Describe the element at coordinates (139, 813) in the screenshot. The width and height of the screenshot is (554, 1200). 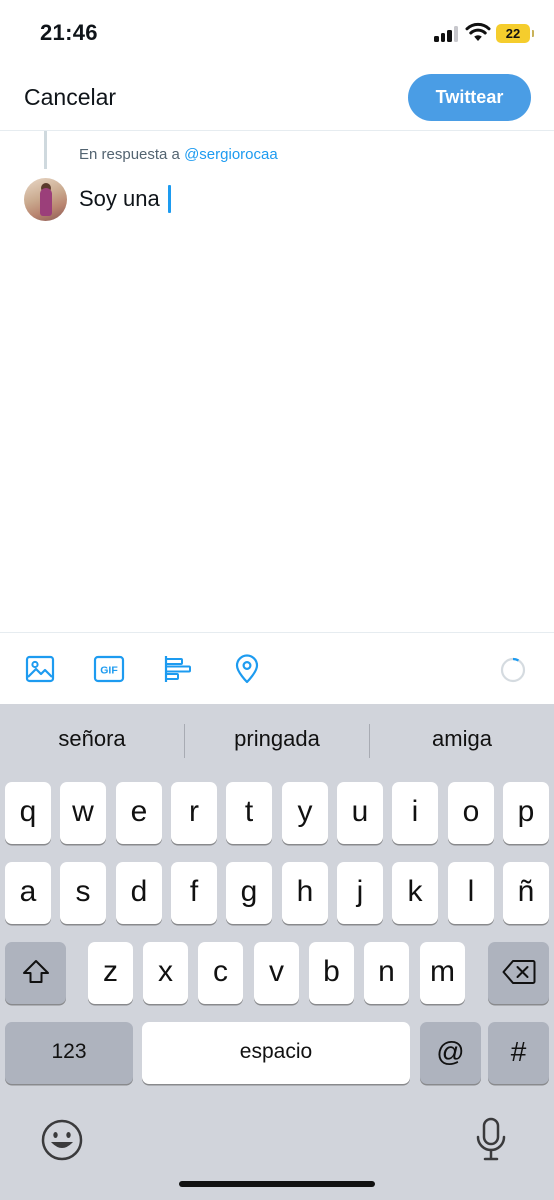
I see `key-e: e` at that location.